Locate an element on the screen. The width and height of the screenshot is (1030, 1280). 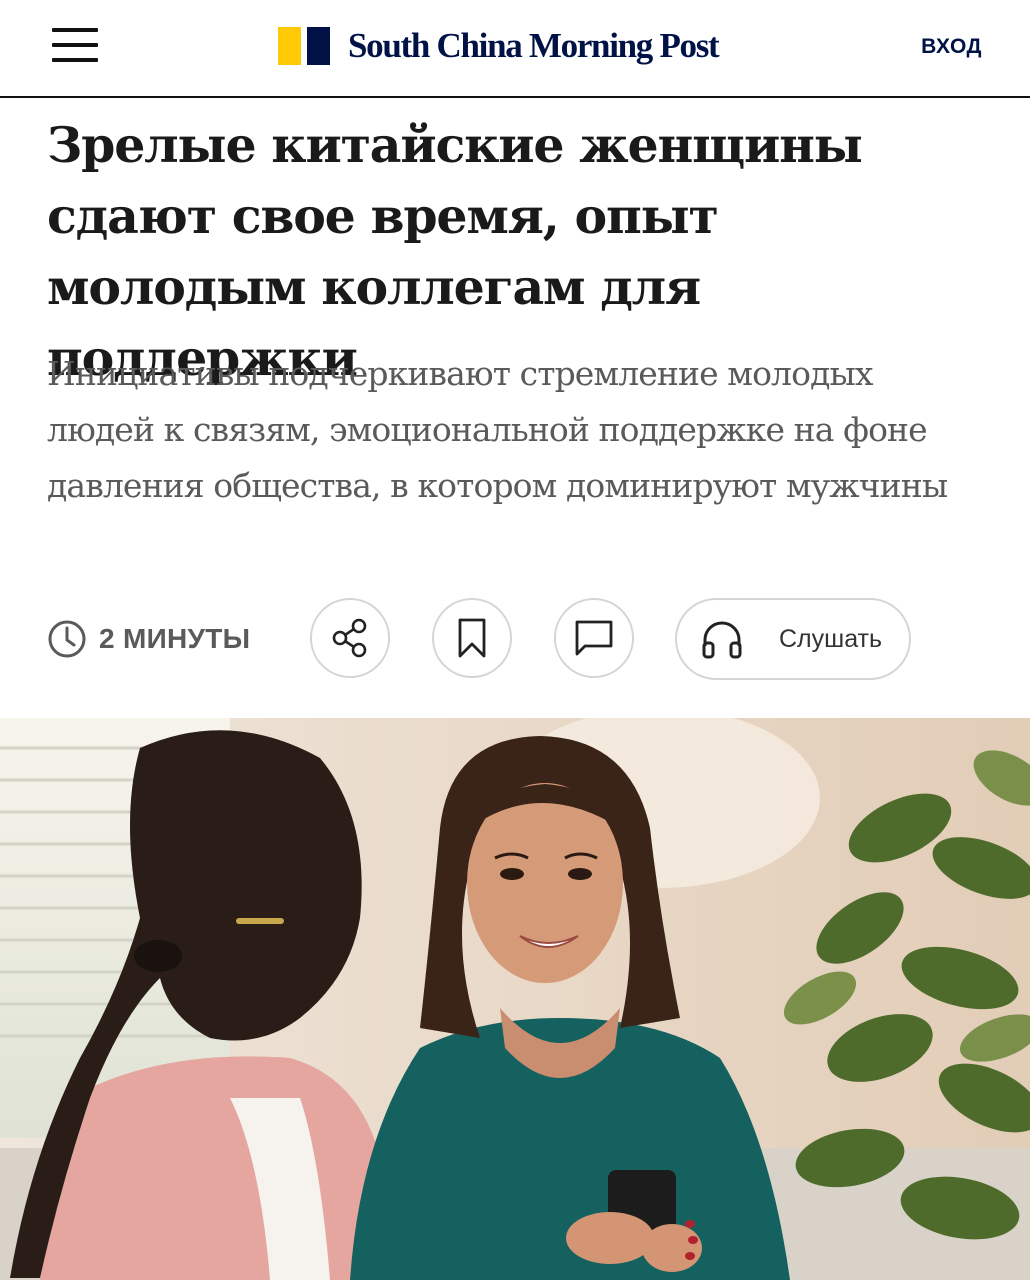
share-icon is located at coordinates (349, 638).